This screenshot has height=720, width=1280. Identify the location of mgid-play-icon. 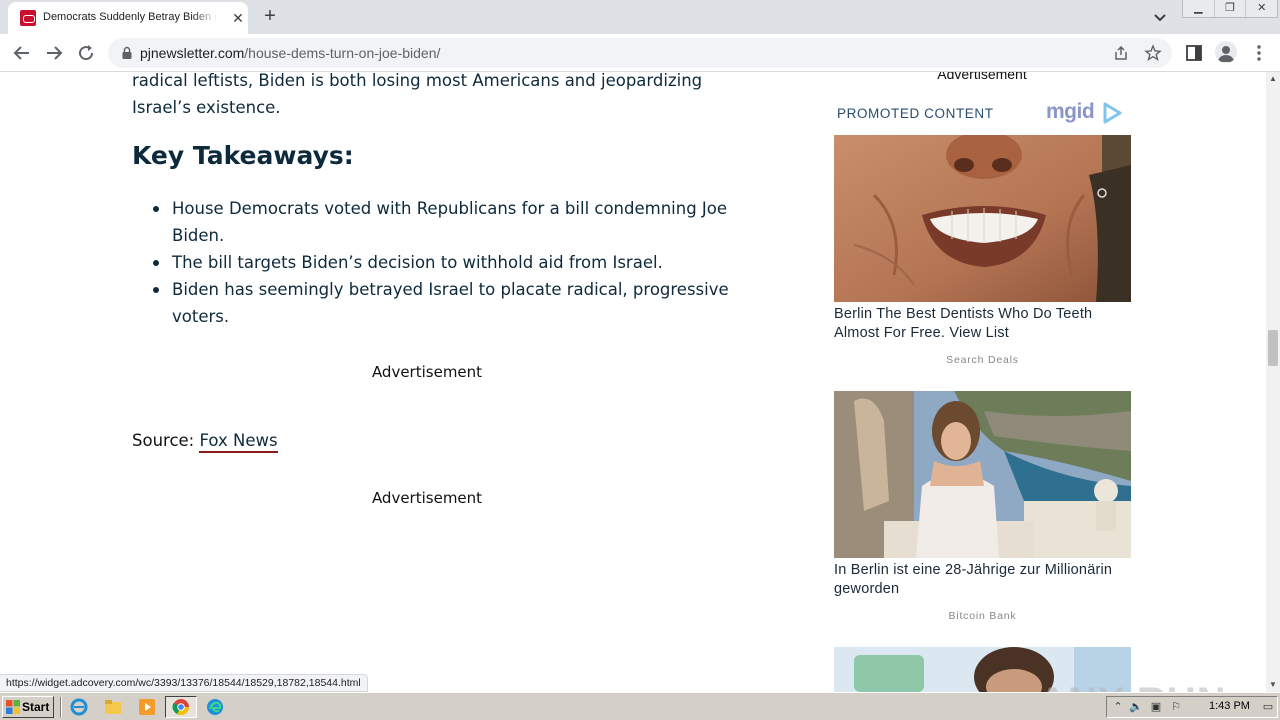
(1112, 113).